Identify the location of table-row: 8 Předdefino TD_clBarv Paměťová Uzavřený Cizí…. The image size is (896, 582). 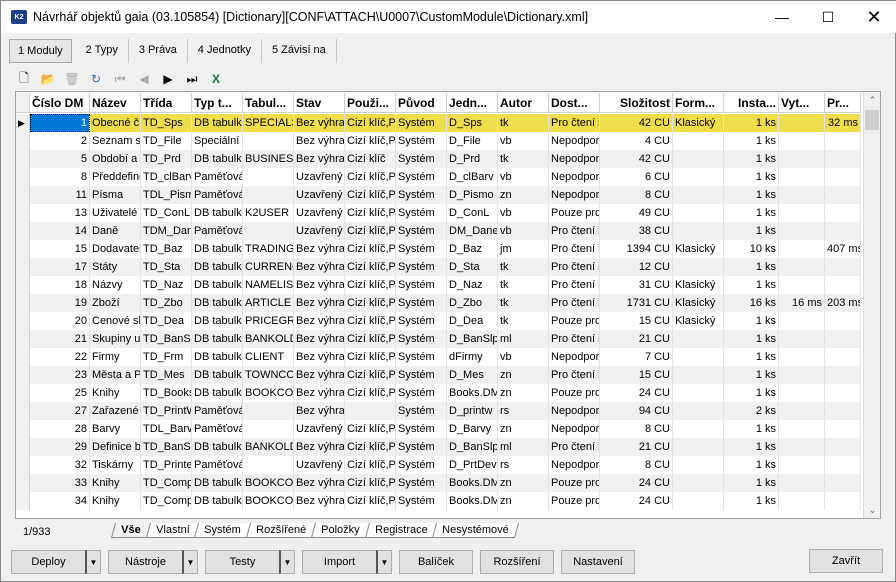
(438, 177).